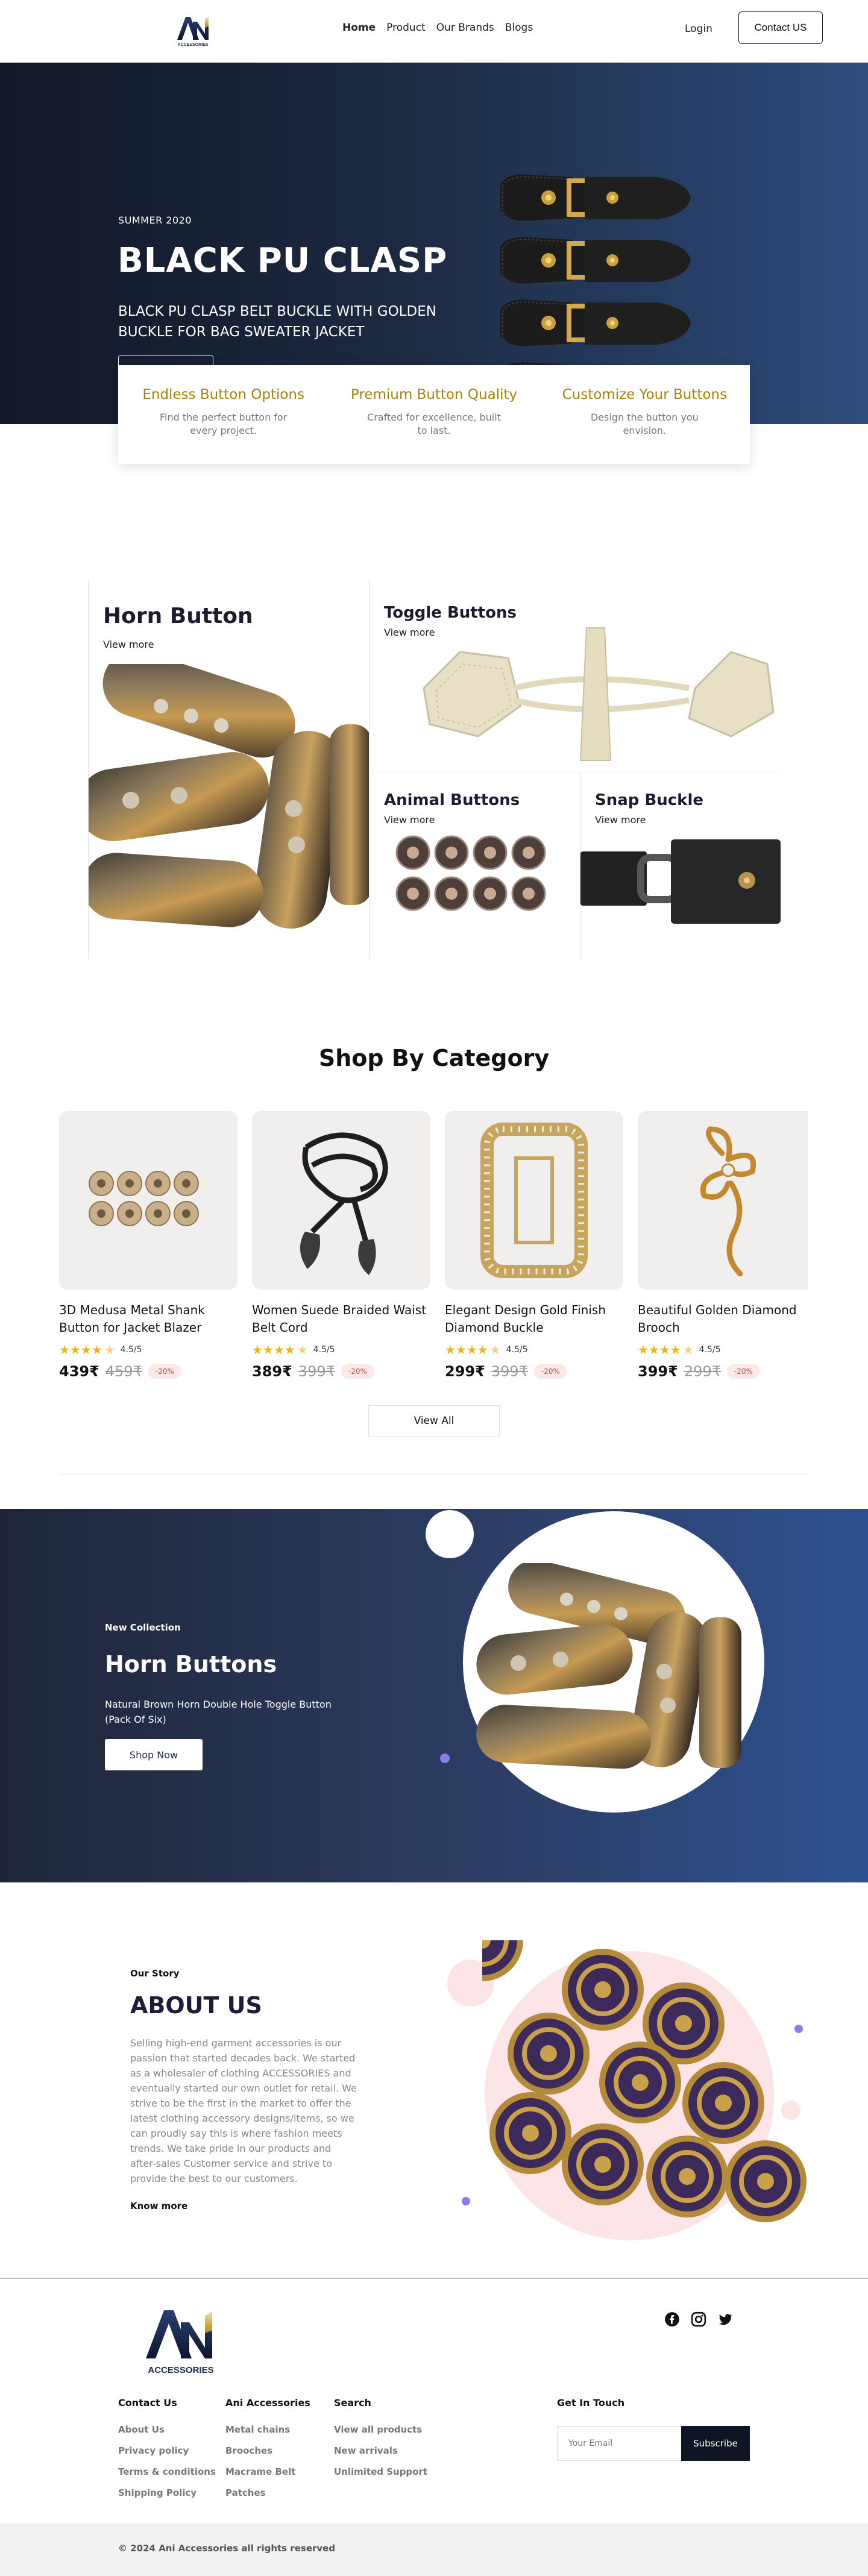  What do you see at coordinates (780, 27) in the screenshot?
I see `contact-us-button: Contact US` at bounding box center [780, 27].